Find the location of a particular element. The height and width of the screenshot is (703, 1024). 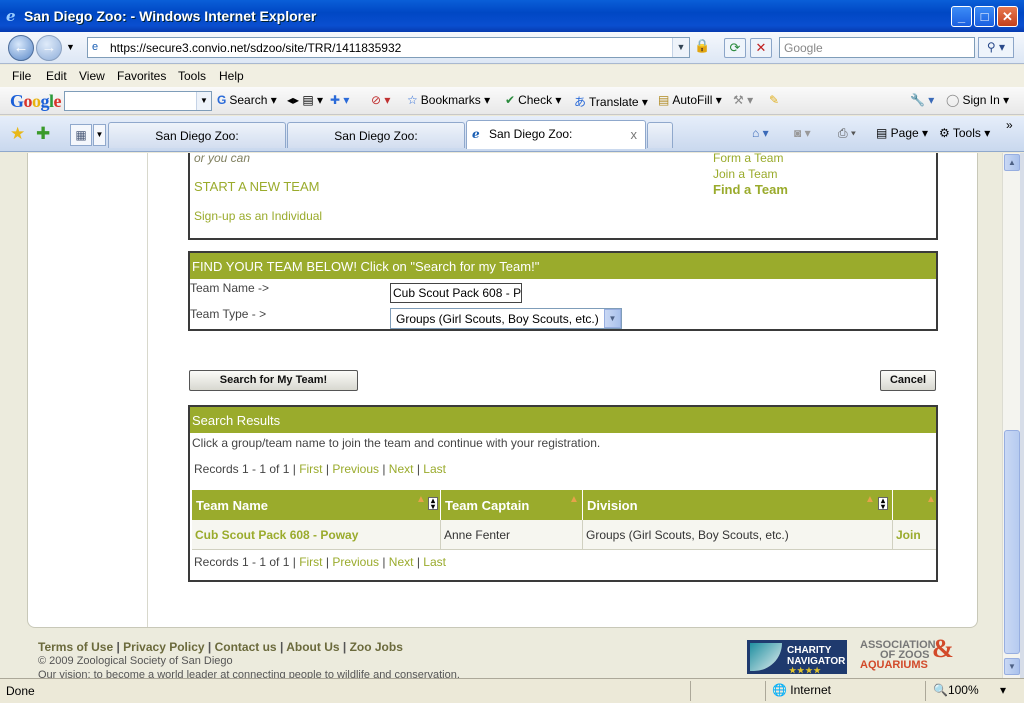

lock-icon: 🔒 is located at coordinates (703, 48).